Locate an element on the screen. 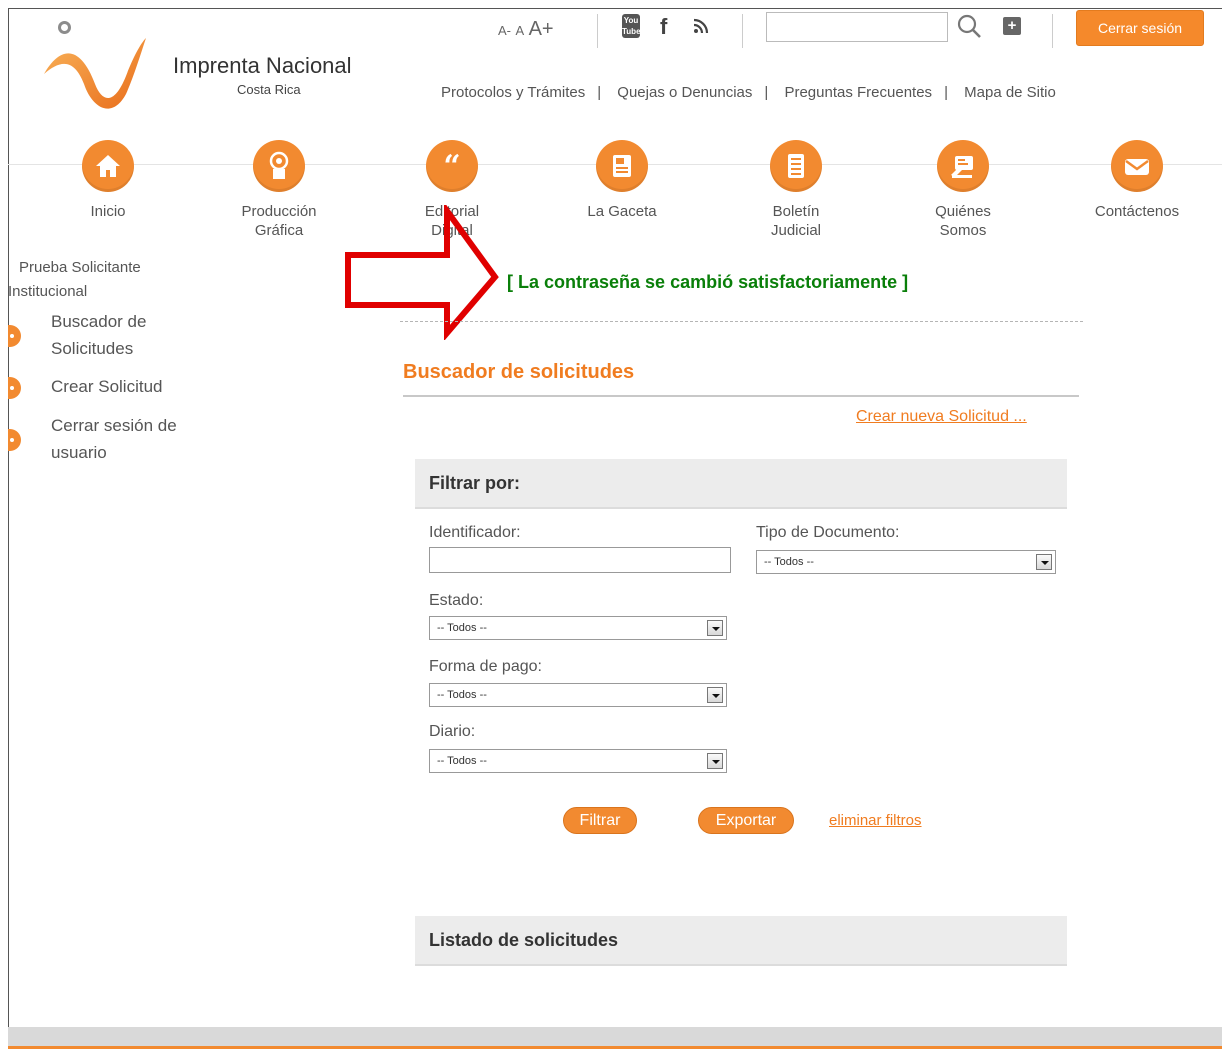 Image resolution: width=1222 pixels, height=1049 pixels. link-mapa-sitio: Mapa de Sitio is located at coordinates (1010, 92).